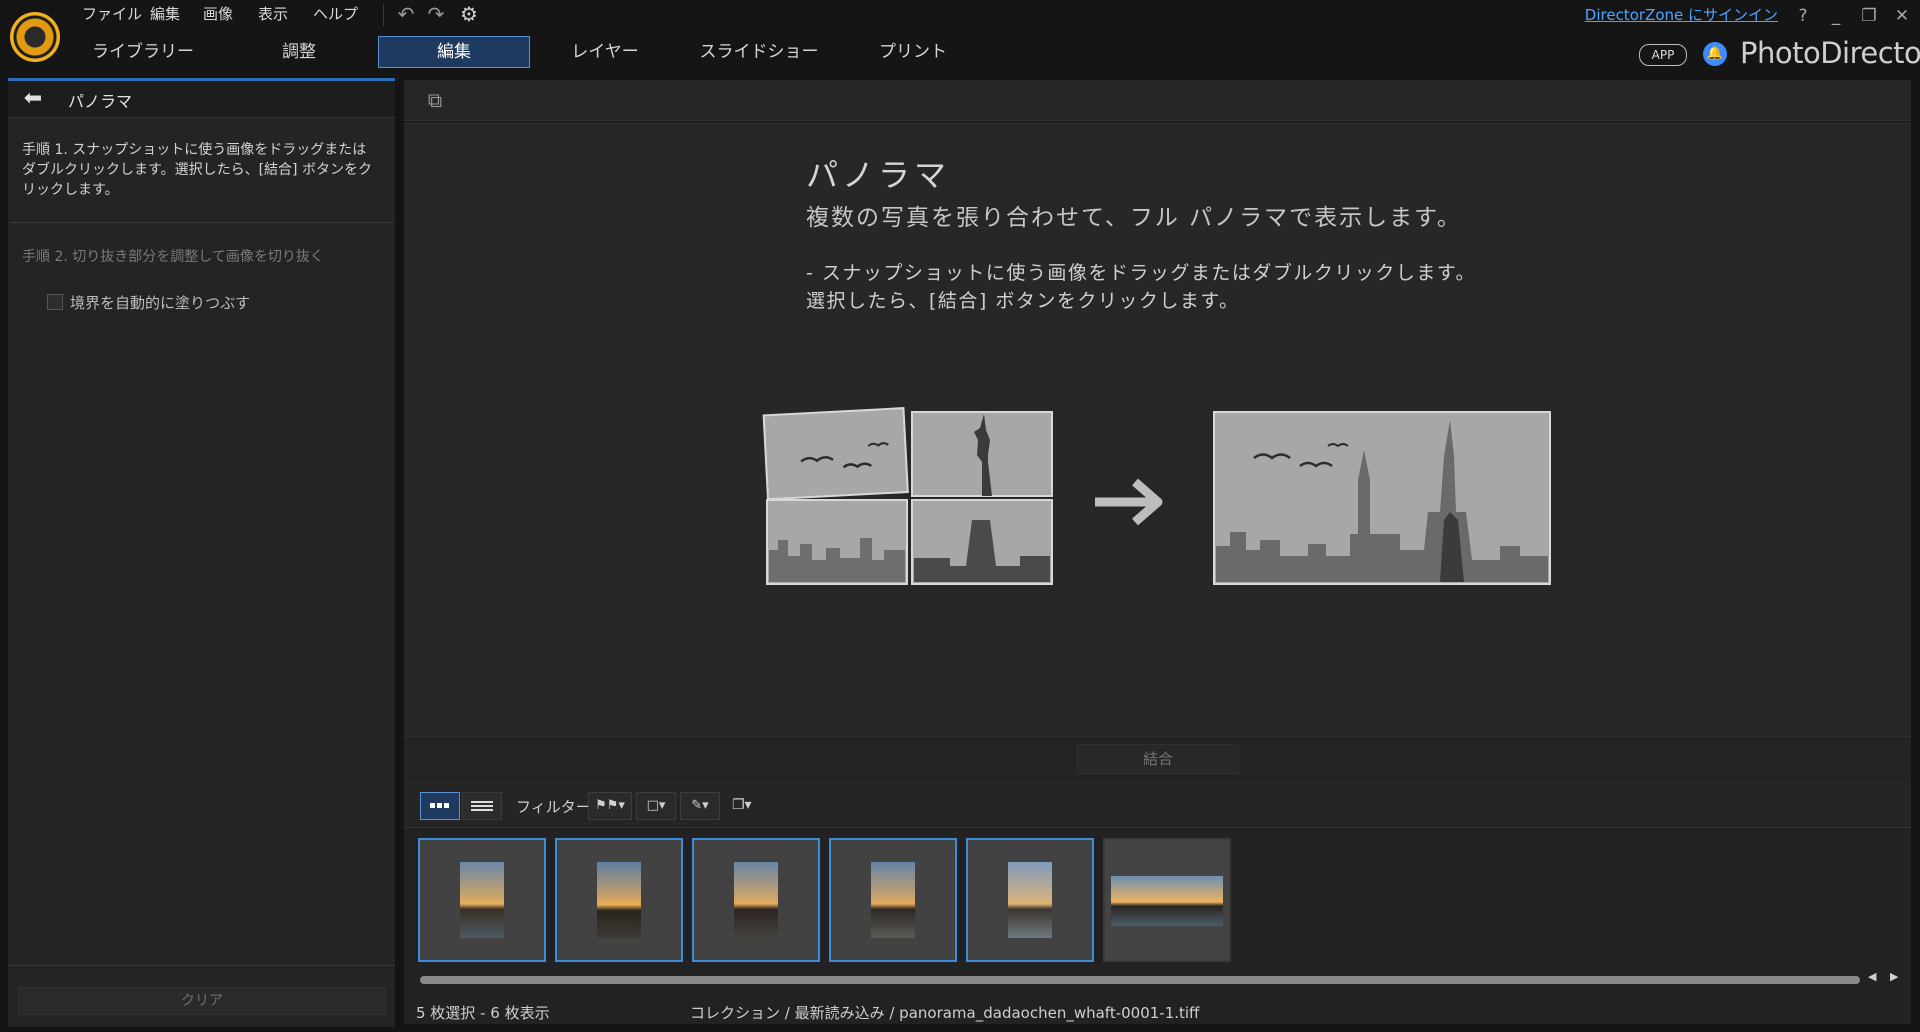 The image size is (1920, 1032). I want to click on directorzone-signin-link: DirectorZone にサインイン, so click(1681, 14).